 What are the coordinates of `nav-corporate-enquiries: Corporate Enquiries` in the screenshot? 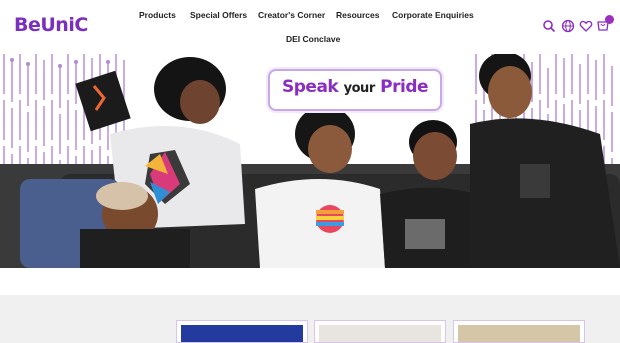 It's located at (433, 15).